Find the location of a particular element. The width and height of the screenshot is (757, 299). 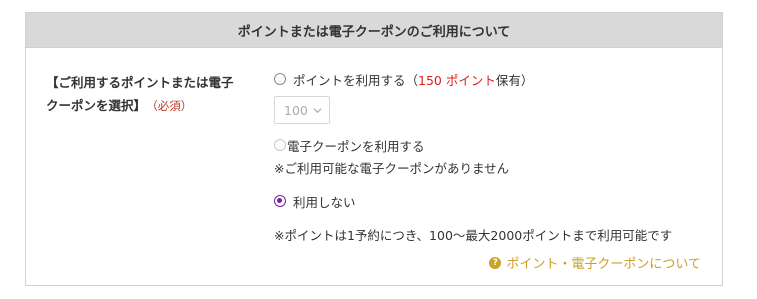

panel-title: ポイントまたは電子クーポンのご利用について is located at coordinates (374, 30).